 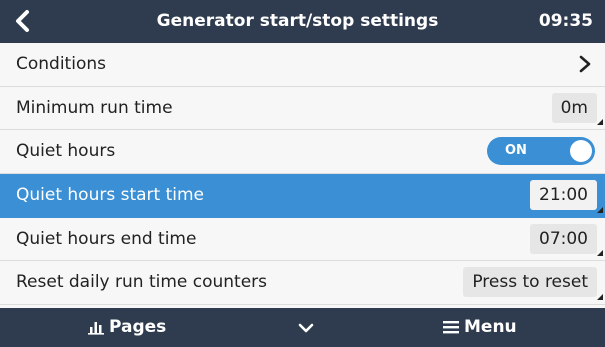 I want to click on page-title: Generator start/stop settings, so click(x=297, y=21).